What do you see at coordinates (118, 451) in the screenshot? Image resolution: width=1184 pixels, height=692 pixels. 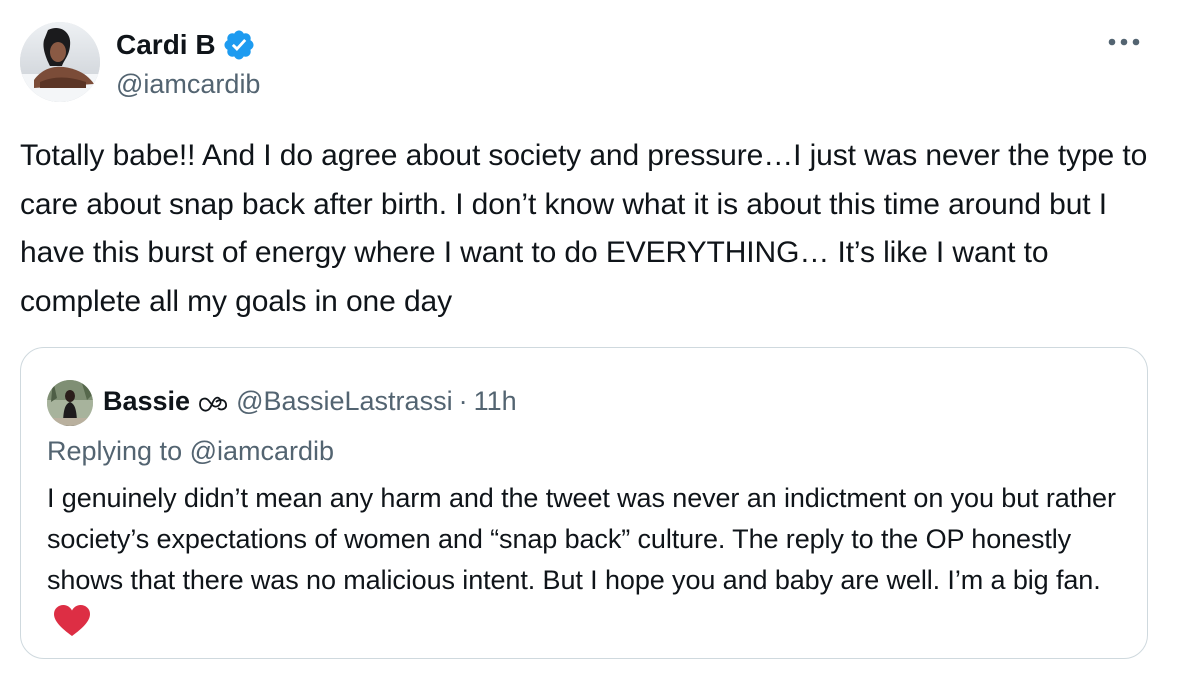 I see `replying-to-prefix: Replying to` at bounding box center [118, 451].